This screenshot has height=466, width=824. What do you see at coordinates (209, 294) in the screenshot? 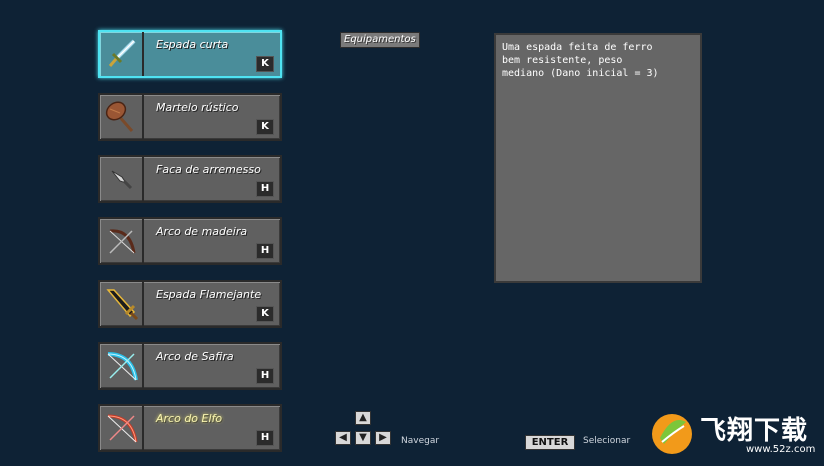
I see `item-label: Espada Flamejante` at bounding box center [209, 294].